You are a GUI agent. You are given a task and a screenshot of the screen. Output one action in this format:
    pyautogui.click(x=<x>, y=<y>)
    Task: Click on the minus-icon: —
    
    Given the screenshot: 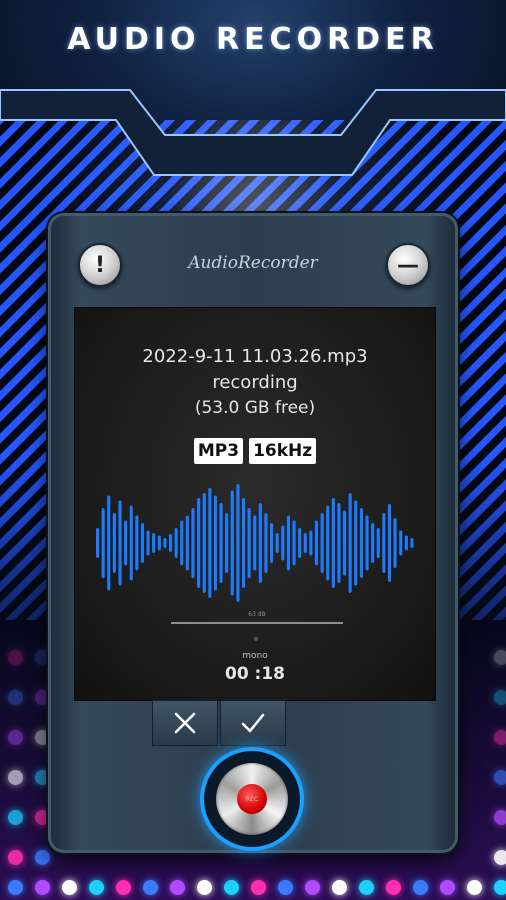 What is the action you would take?
    pyautogui.click(x=408, y=265)
    